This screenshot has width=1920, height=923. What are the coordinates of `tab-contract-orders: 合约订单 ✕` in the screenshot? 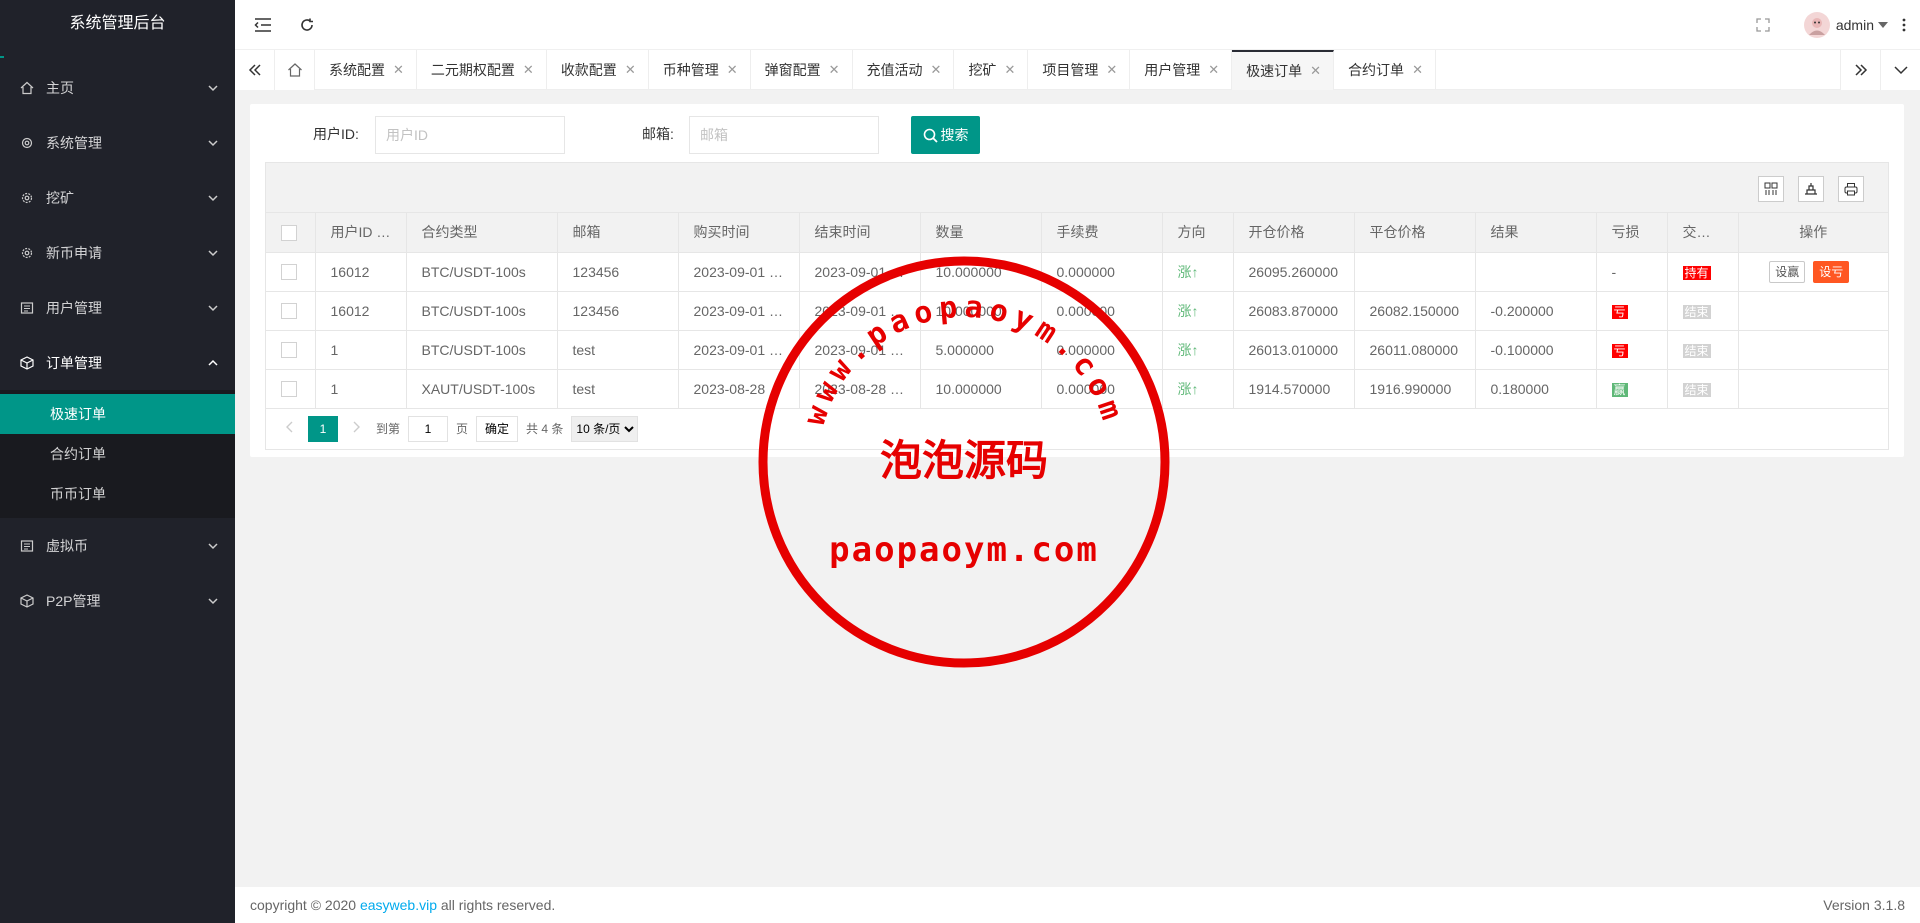 It's located at (1385, 70).